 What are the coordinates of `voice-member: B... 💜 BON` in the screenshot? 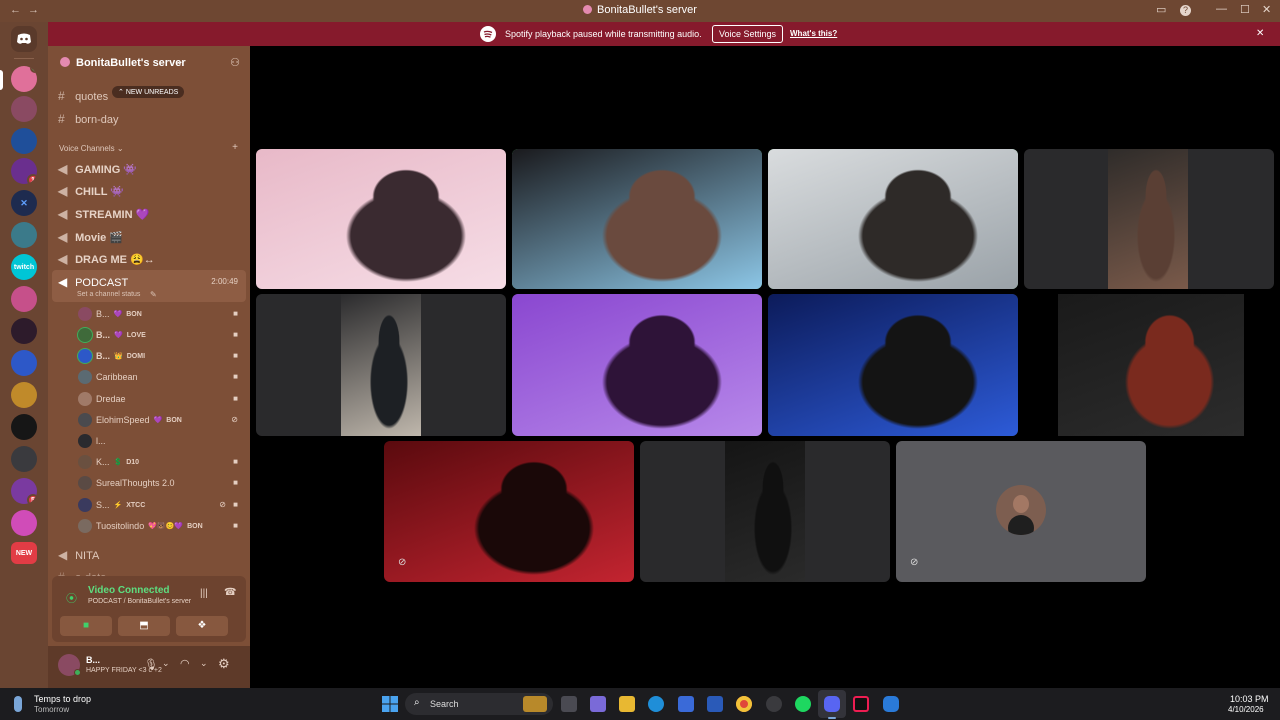 It's located at (110, 314).